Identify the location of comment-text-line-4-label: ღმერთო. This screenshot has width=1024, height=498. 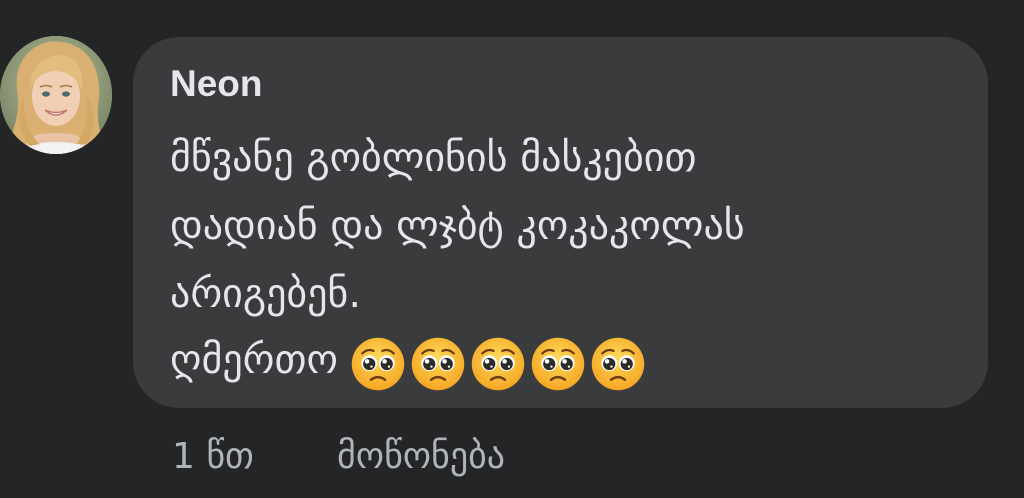
(254, 360).